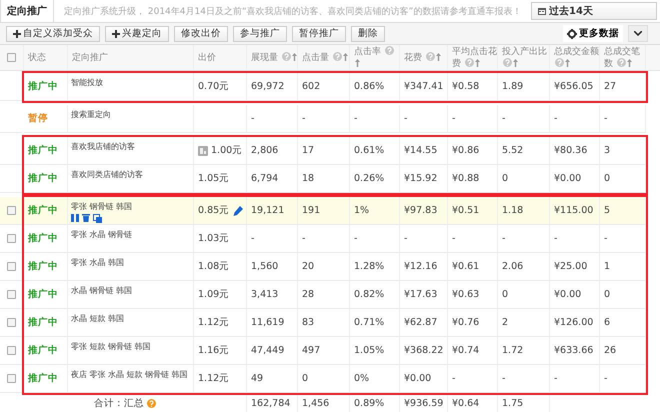 The image size is (660, 415). Describe the element at coordinates (27, 11) in the screenshot. I see `tab: 定向推广` at that location.